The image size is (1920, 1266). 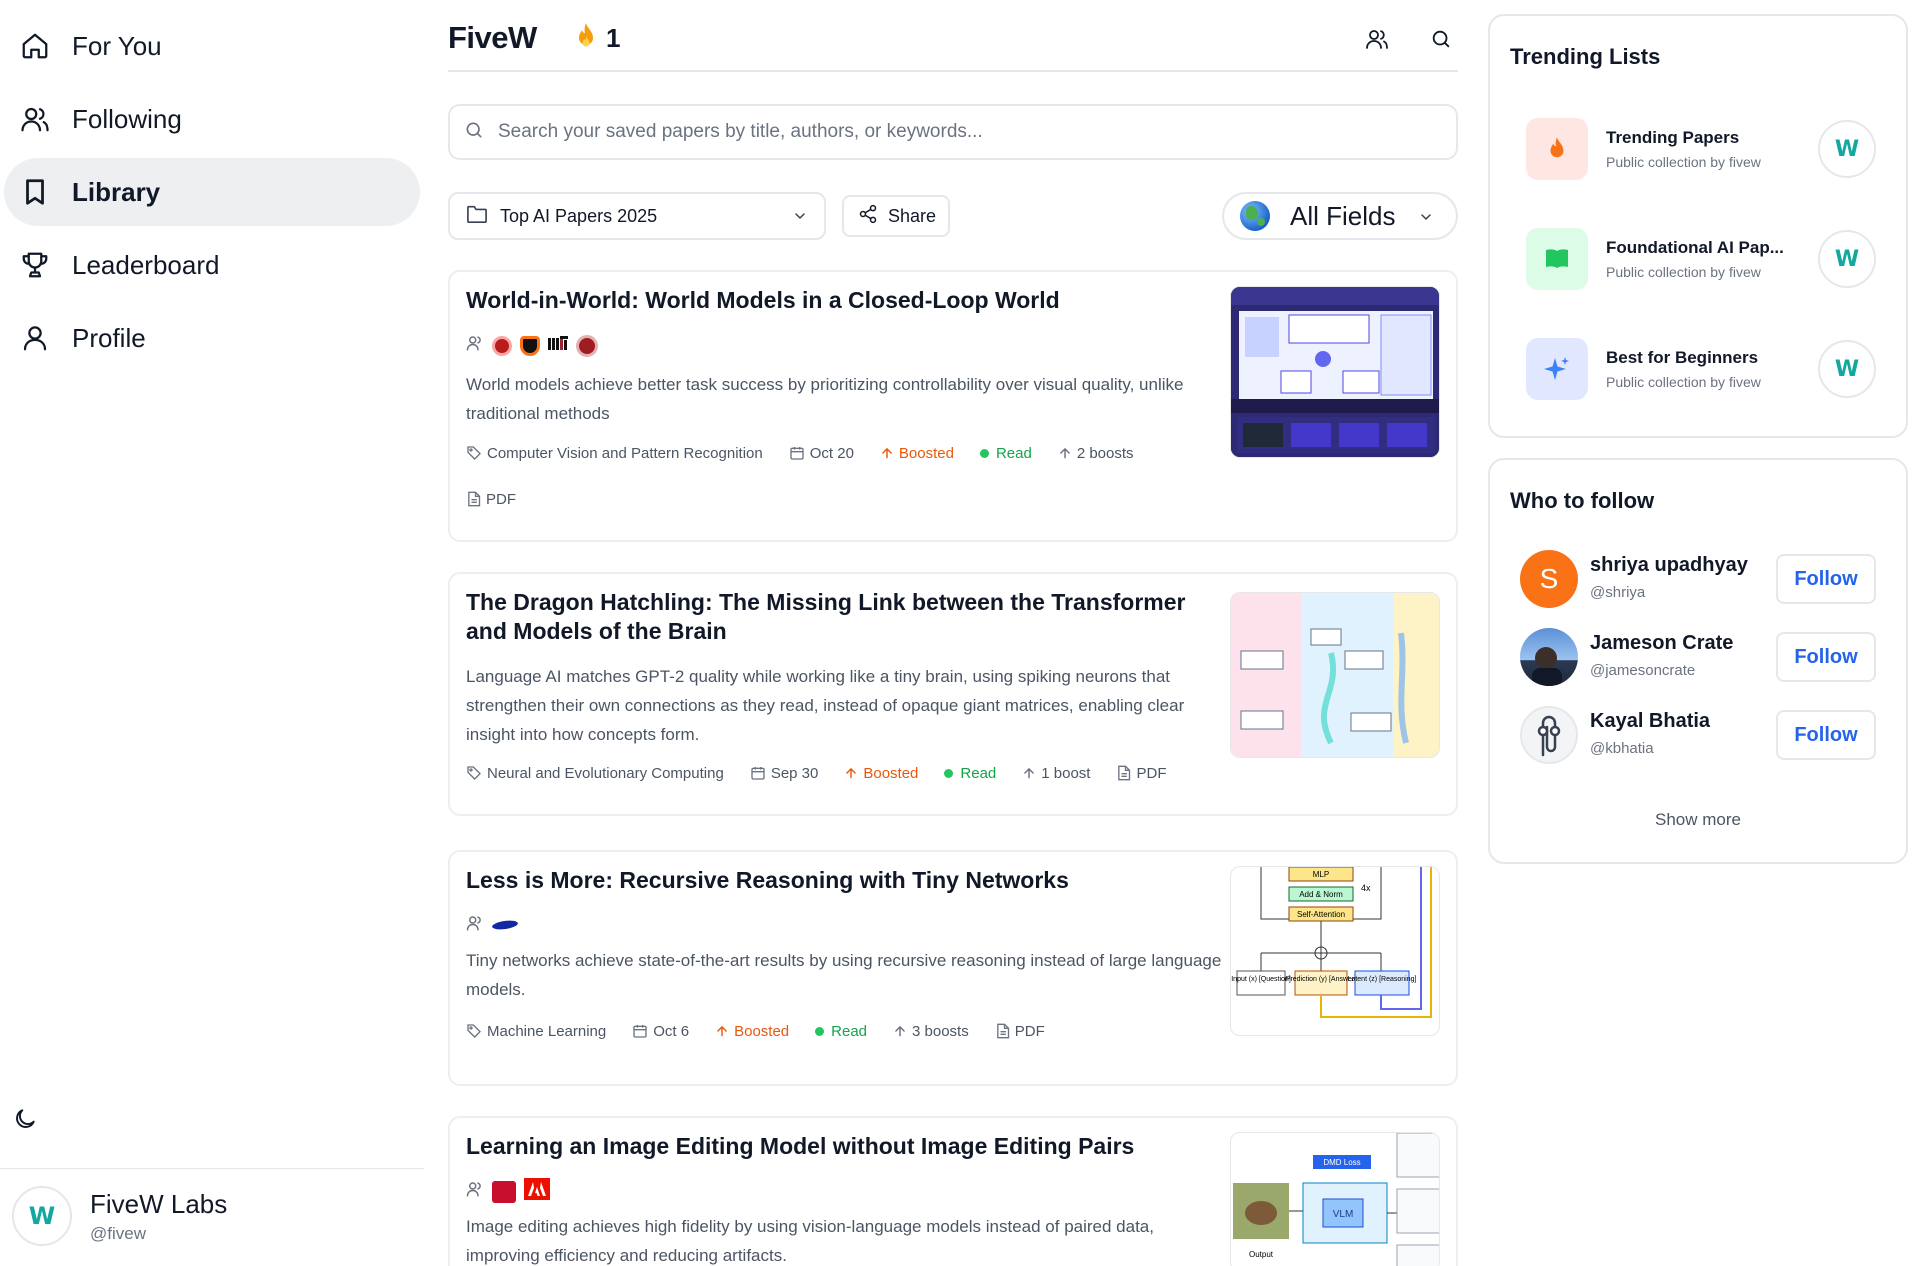 I want to click on category-tag: Machine Learning, so click(x=536, y=1031).